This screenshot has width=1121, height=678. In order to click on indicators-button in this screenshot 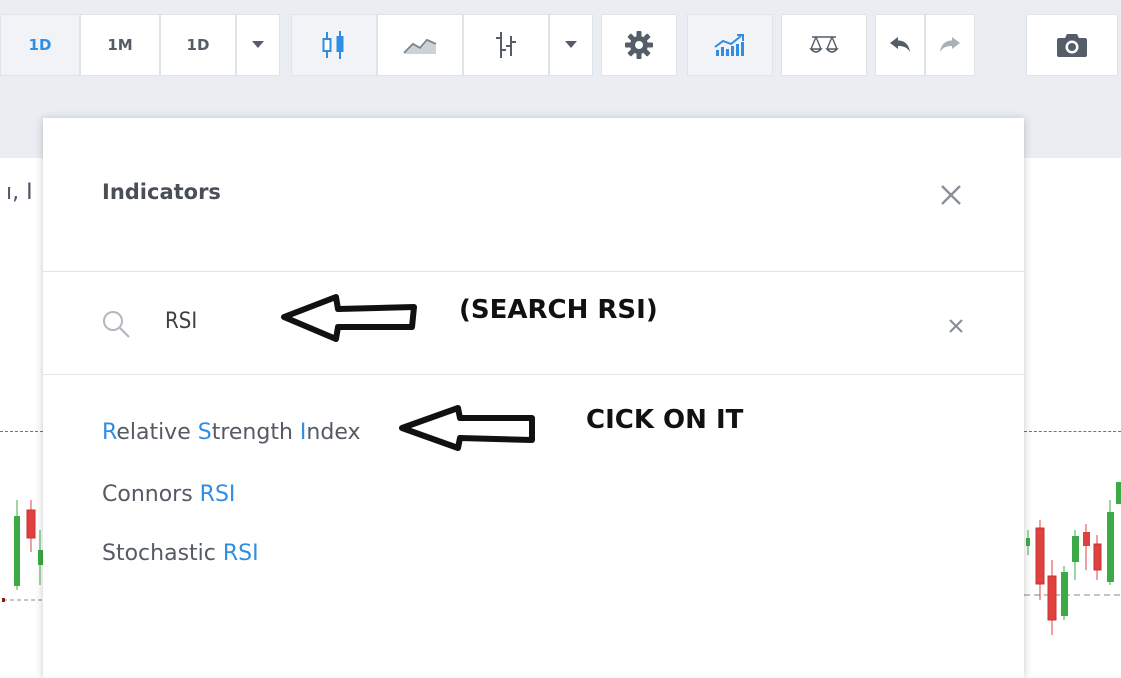, I will do `click(730, 45)`.